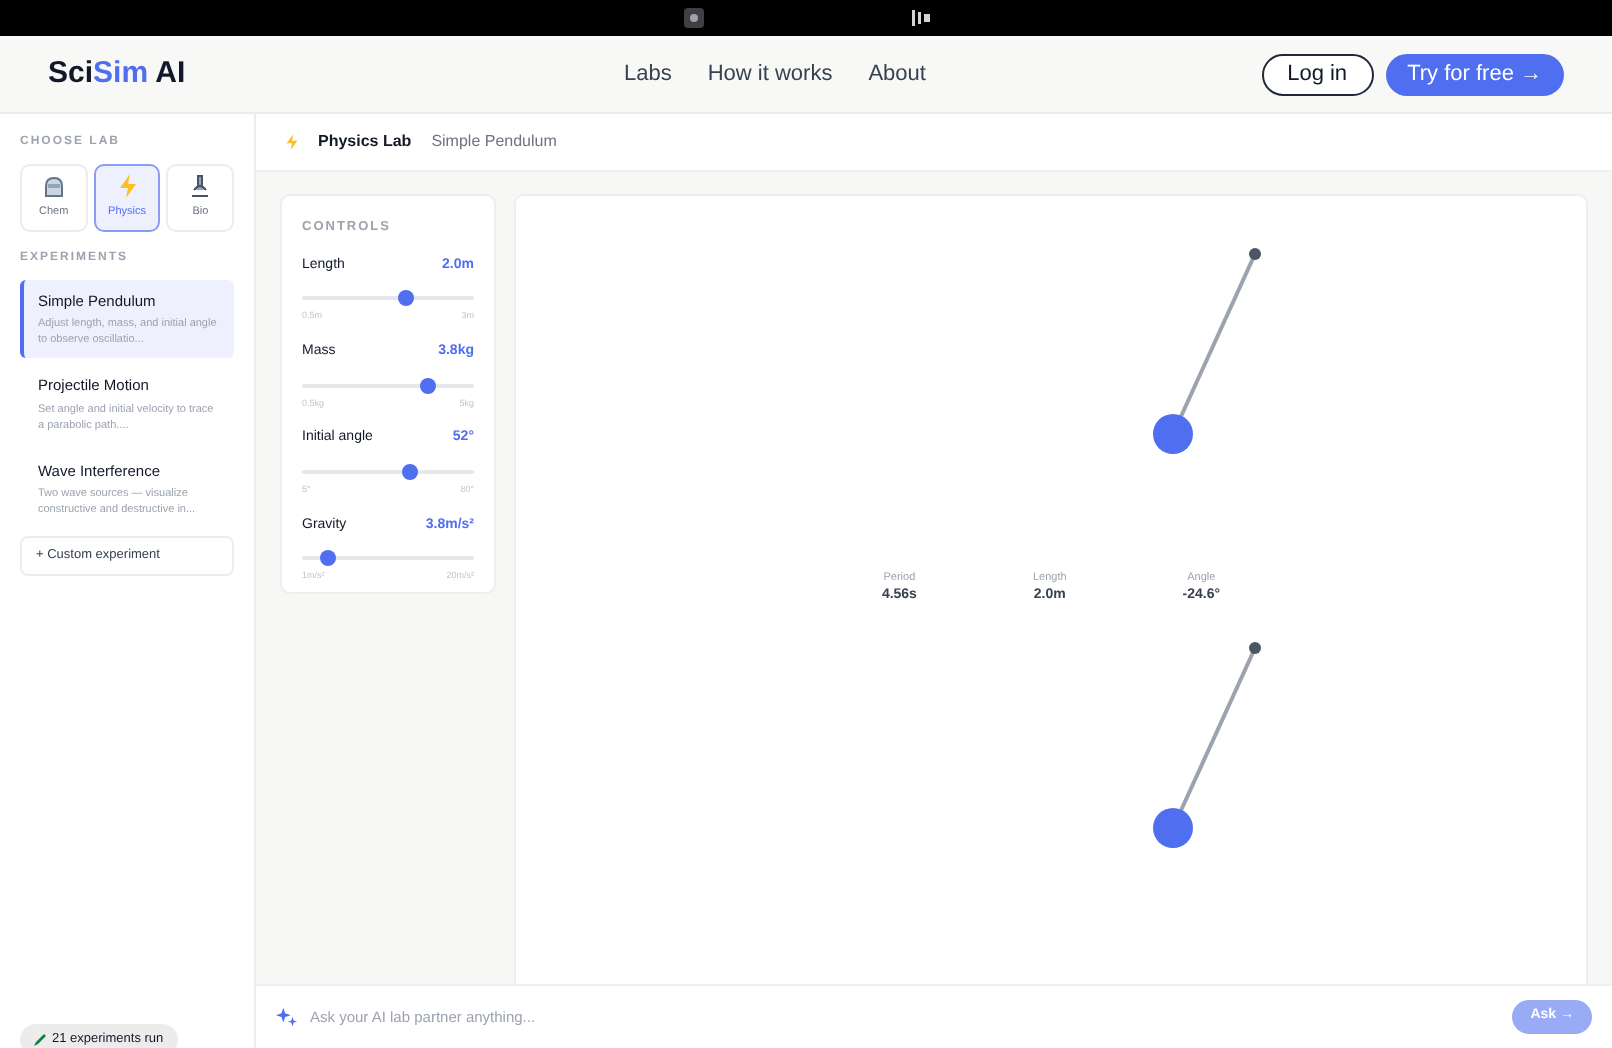 Image resolution: width=1612 pixels, height=1048 pixels. I want to click on microscope-icon, so click(200, 186).